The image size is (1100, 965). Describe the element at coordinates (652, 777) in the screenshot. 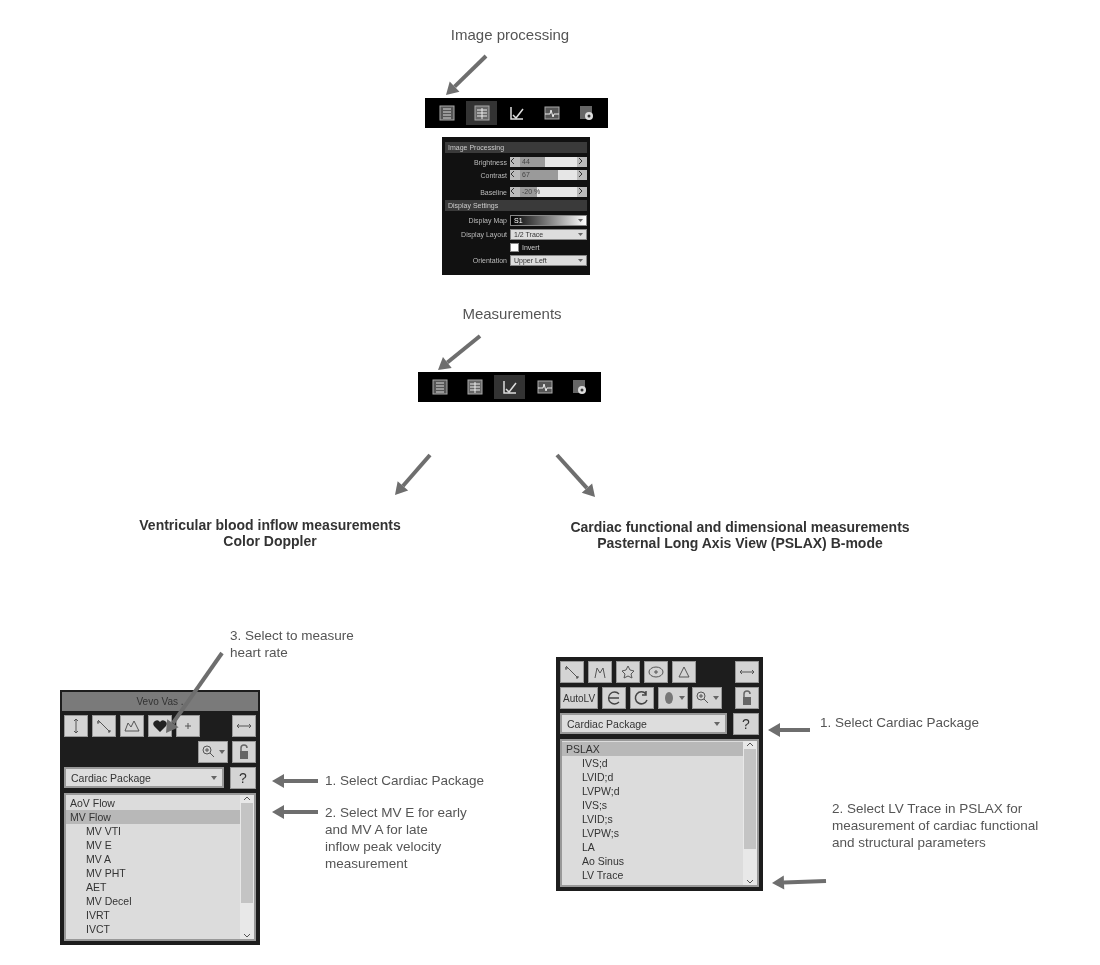

I see `list-item: LVID;d` at that location.